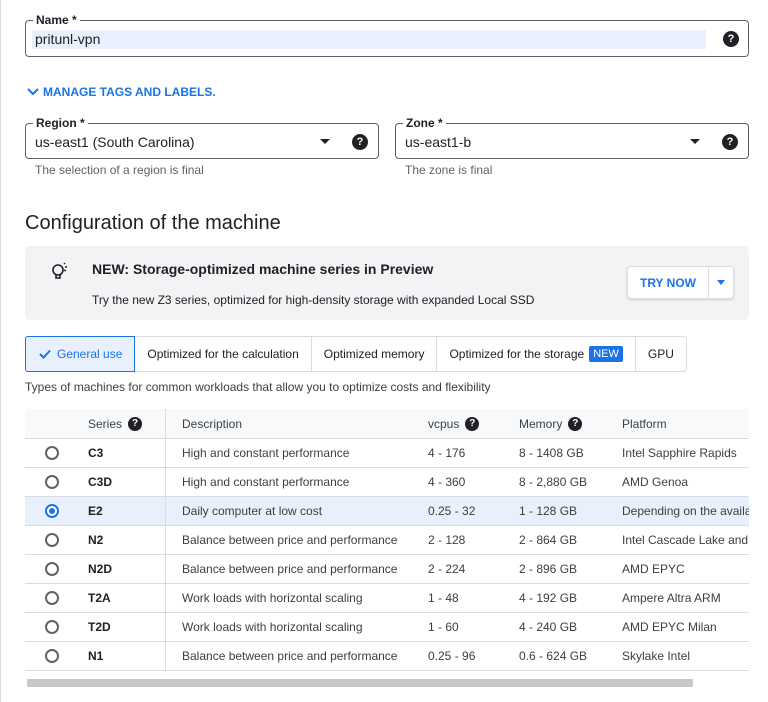 The width and height of the screenshot is (768, 702). I want to click on cell-platform: AMD Genoa, so click(655, 482).